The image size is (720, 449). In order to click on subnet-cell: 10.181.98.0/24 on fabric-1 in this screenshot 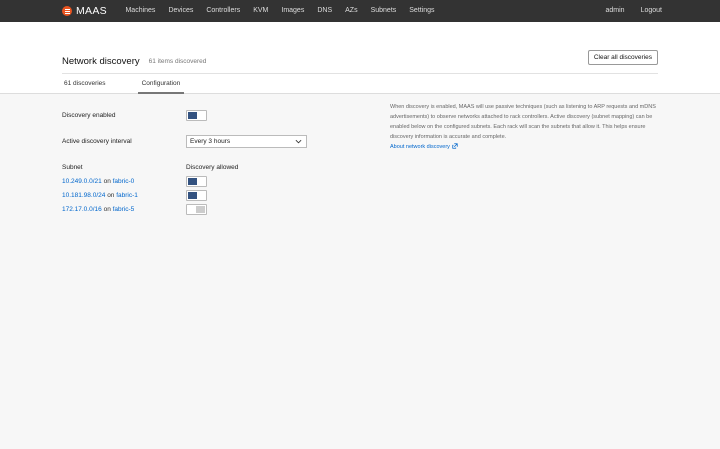, I will do `click(124, 195)`.